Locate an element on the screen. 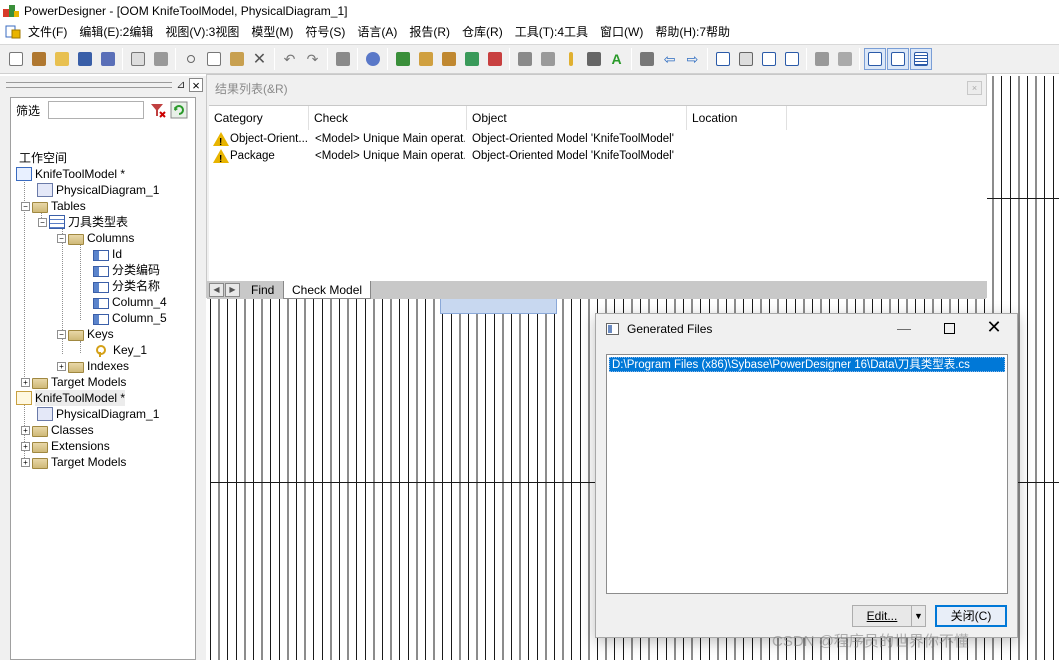 The height and width of the screenshot is (660, 1059). close-button: 关闭(C) is located at coordinates (971, 616).